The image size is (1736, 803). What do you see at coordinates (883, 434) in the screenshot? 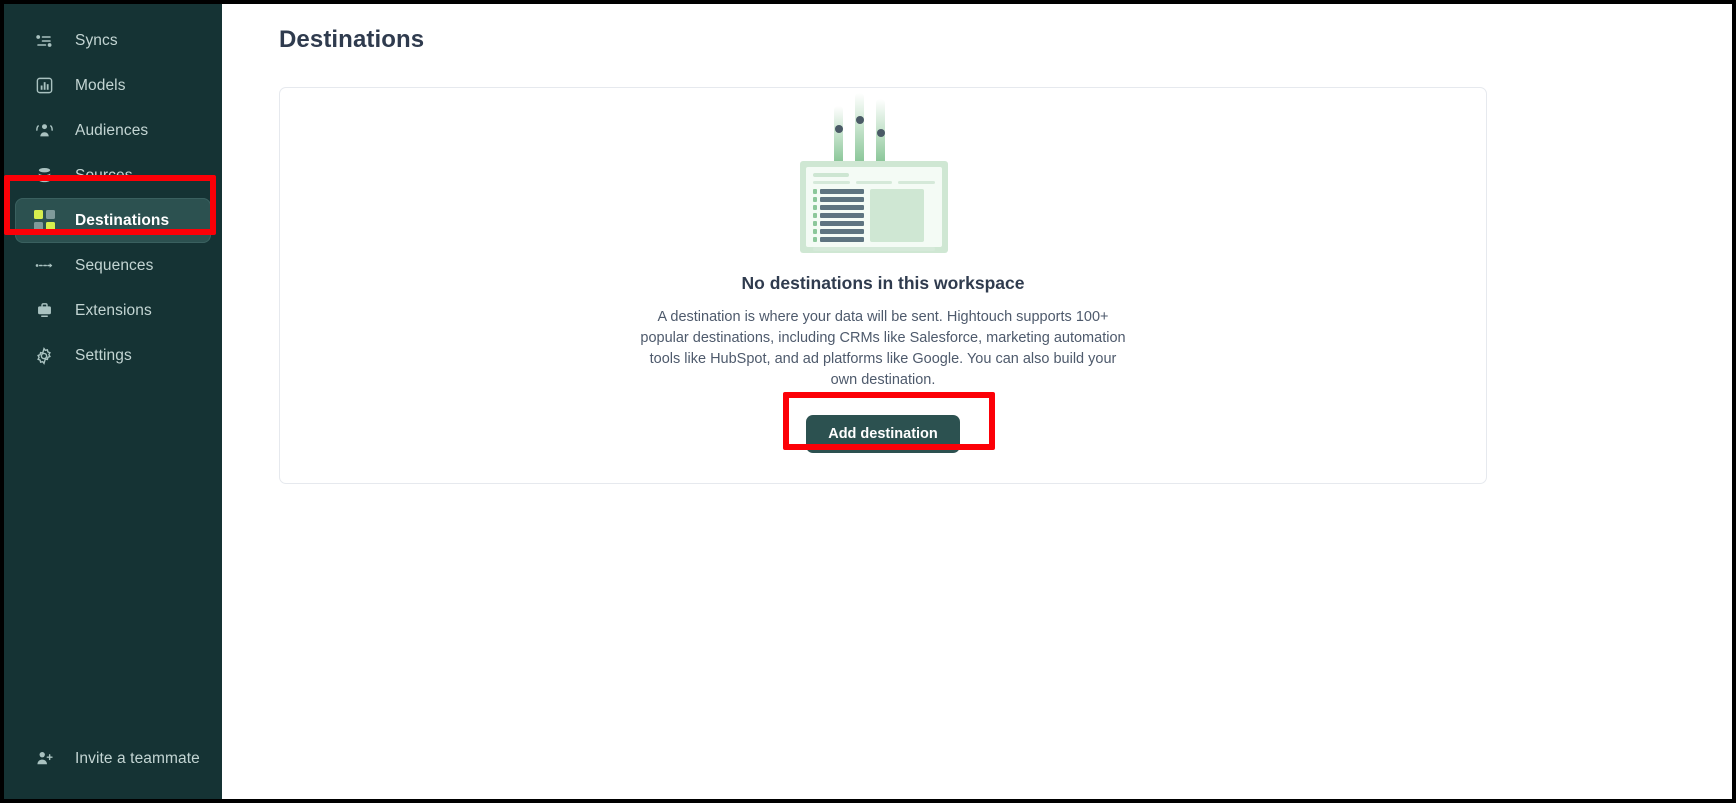
I see `add-destination-button: Add destination` at bounding box center [883, 434].